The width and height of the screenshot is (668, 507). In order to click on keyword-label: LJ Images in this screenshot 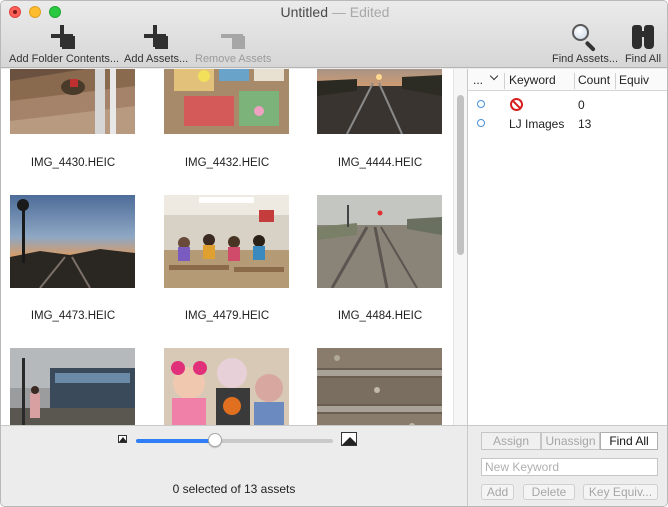, I will do `click(537, 124)`.